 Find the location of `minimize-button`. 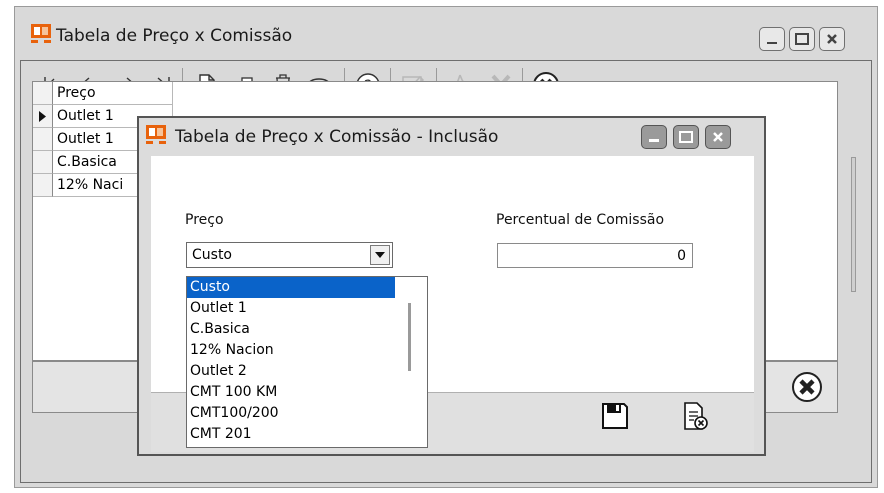

minimize-button is located at coordinates (772, 39).